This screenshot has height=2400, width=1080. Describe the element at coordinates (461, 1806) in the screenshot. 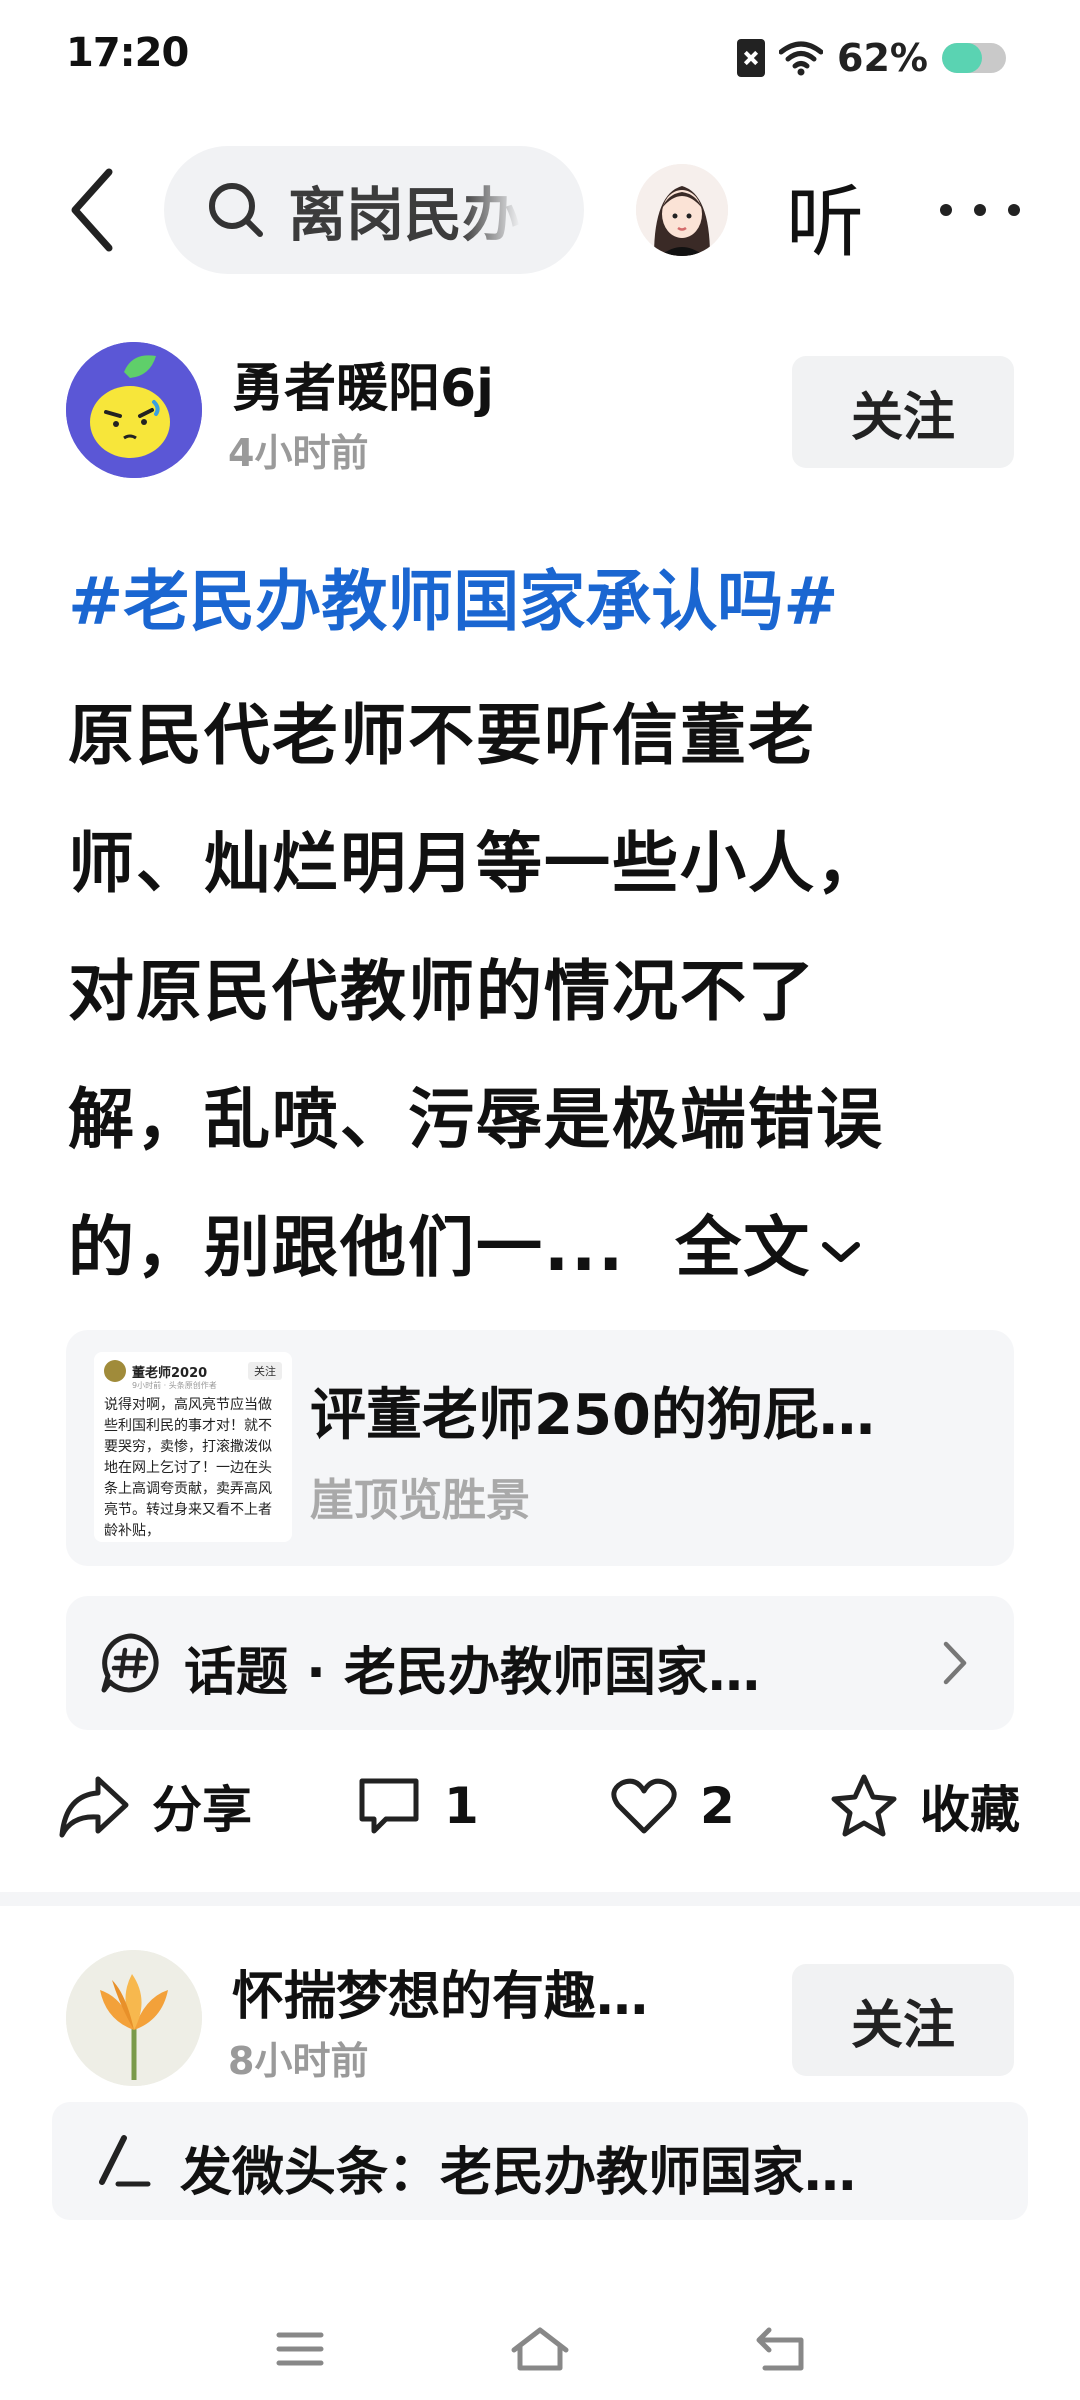

I see `comment-count: 1` at that location.